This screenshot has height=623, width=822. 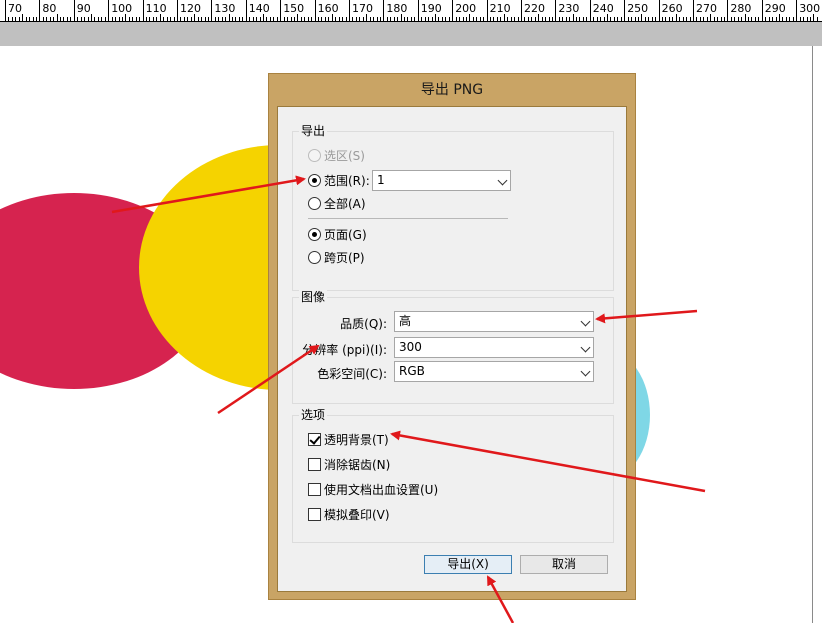 I want to click on resolution-select: 300, so click(x=494, y=347).